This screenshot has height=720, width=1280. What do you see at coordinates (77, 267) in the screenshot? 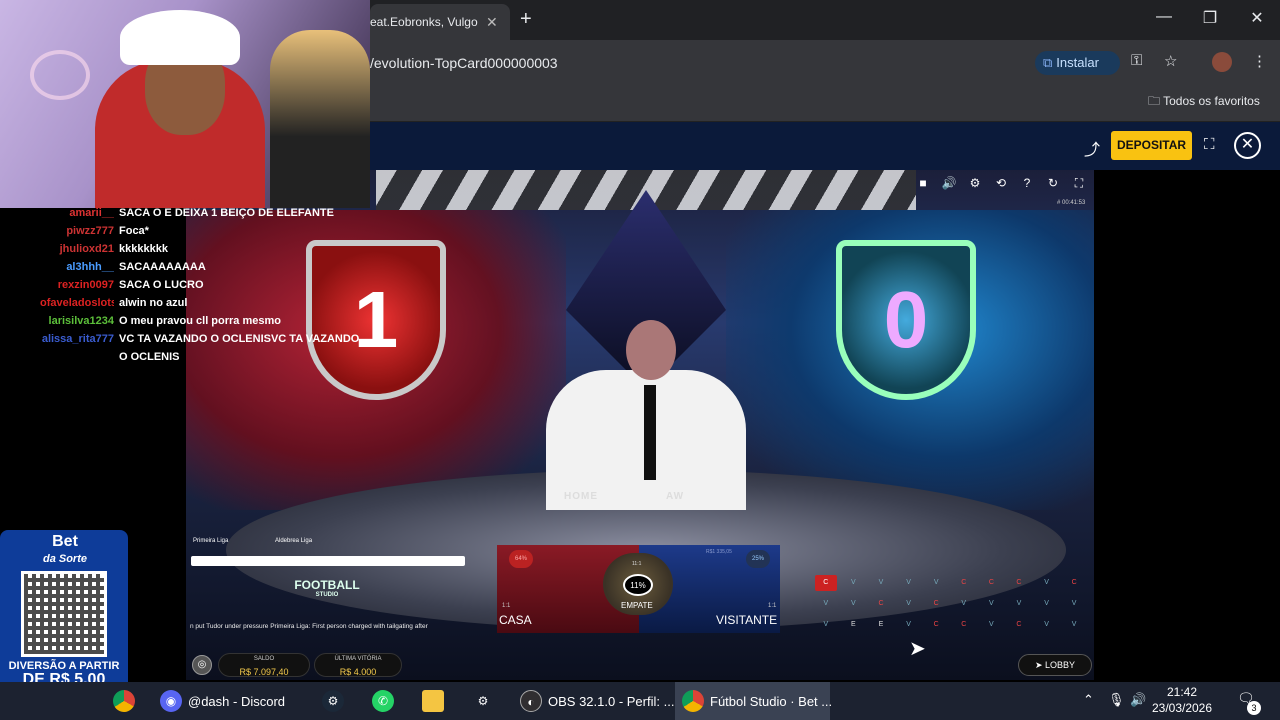
I see `chat-username: al3hhh__` at bounding box center [77, 267].